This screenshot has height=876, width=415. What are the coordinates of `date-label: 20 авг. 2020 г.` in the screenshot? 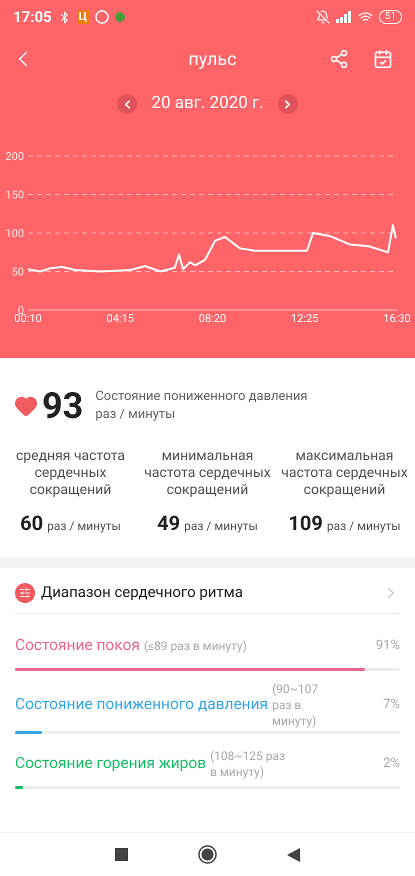 It's located at (207, 104).